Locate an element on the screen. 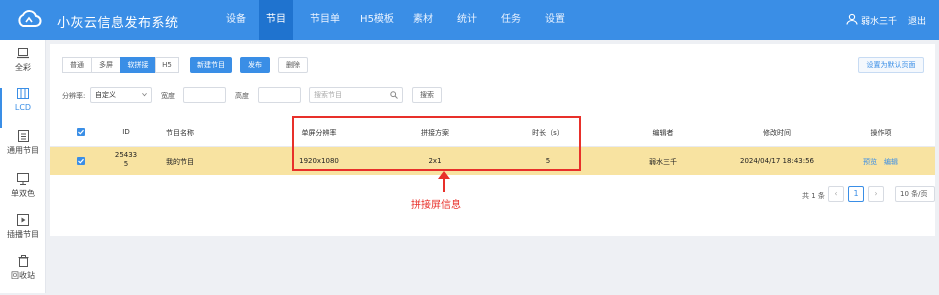 The image size is (939, 295). resolution-select: 自定义 is located at coordinates (121, 95).